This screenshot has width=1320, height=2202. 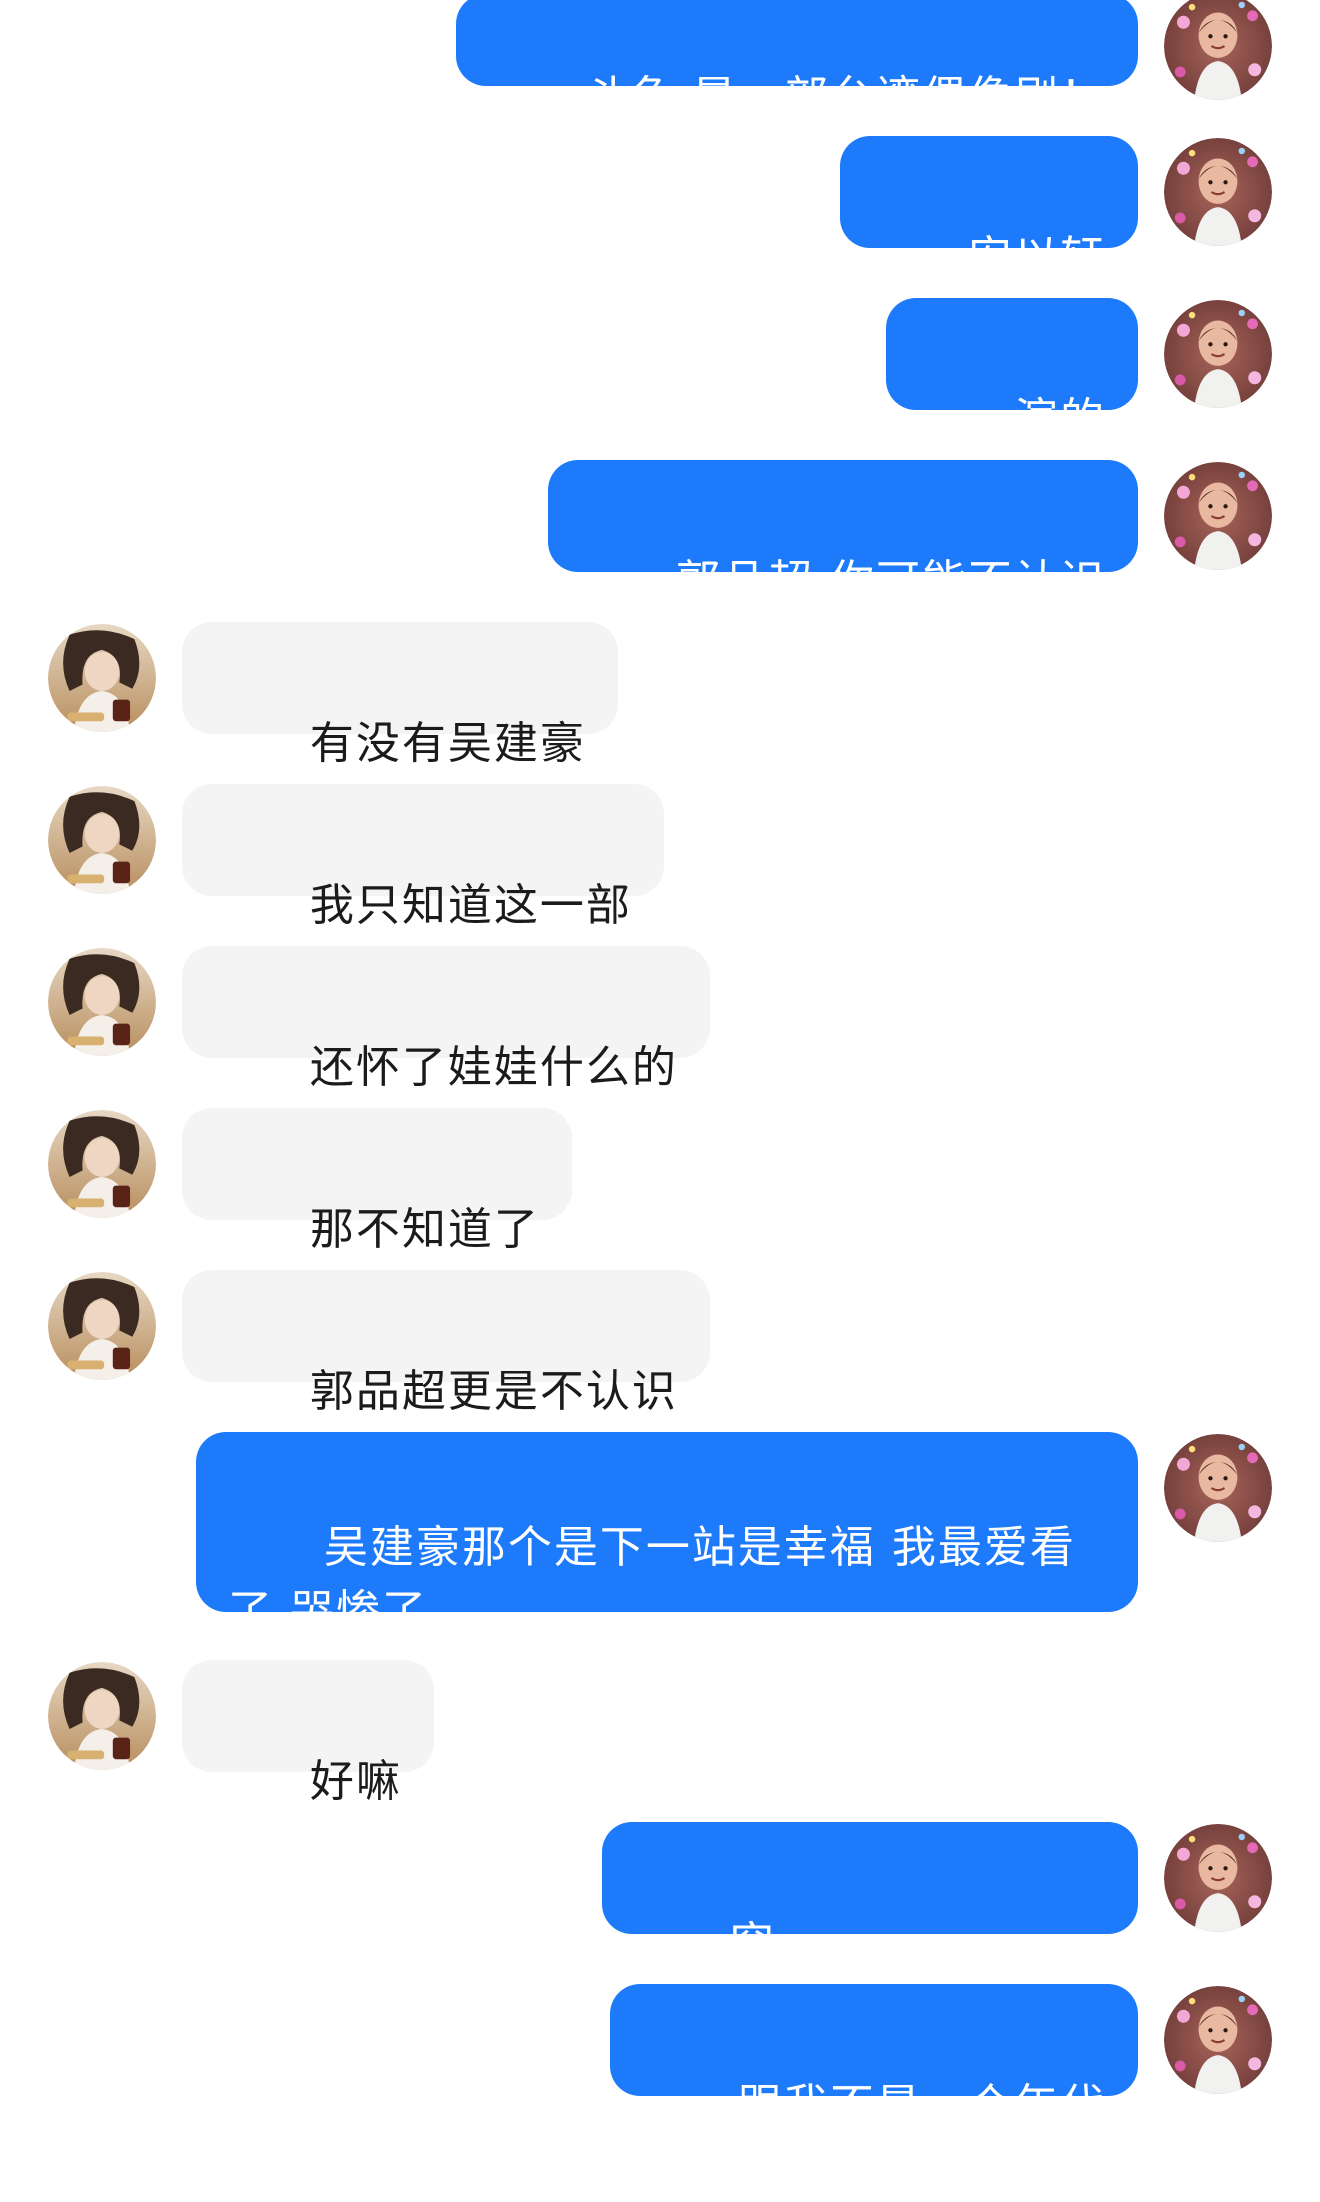 What do you see at coordinates (1060, 419) in the screenshot?
I see `message-text: 演的` at bounding box center [1060, 419].